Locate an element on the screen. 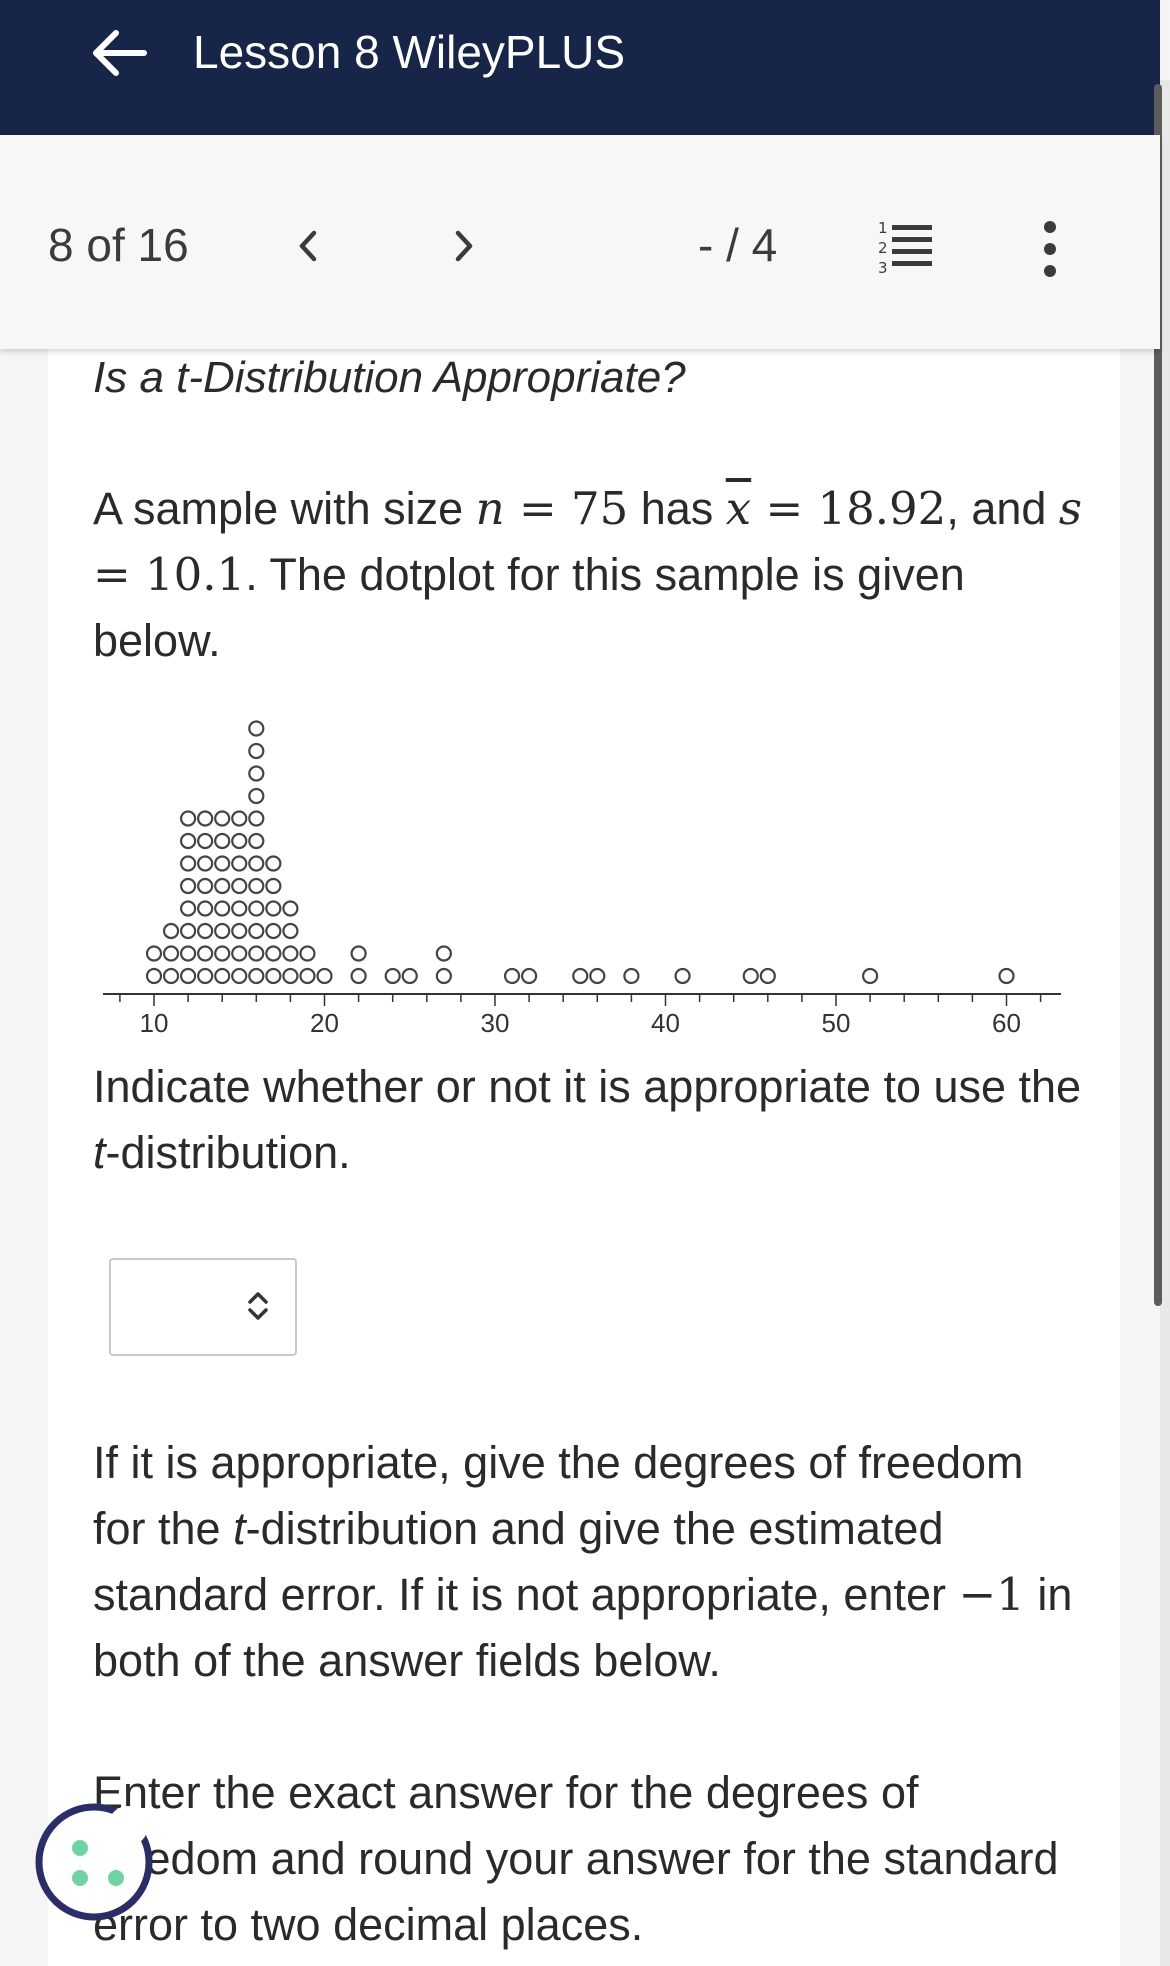  previous-question-button is located at coordinates (308, 246).